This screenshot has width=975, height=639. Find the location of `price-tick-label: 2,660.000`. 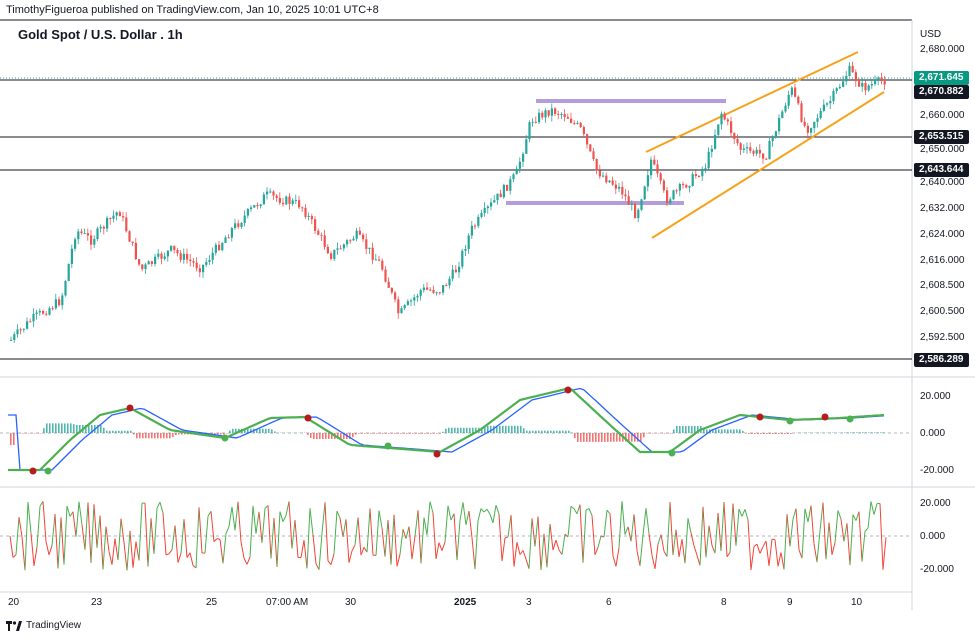

price-tick-label: 2,660.000 is located at coordinates (942, 115).